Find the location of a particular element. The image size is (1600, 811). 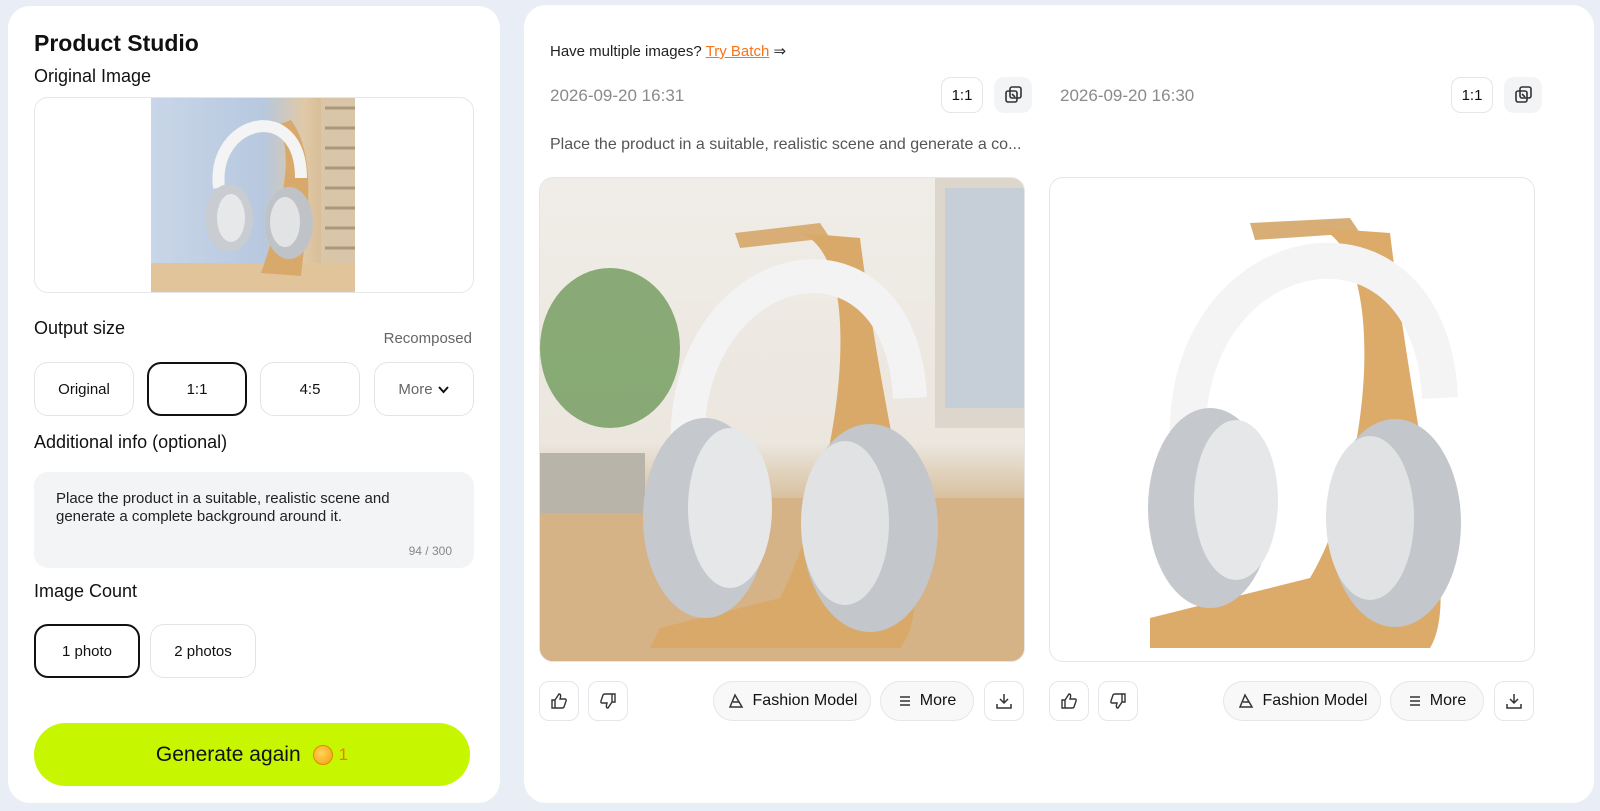

count-option-2: 2 photos is located at coordinates (203, 651).